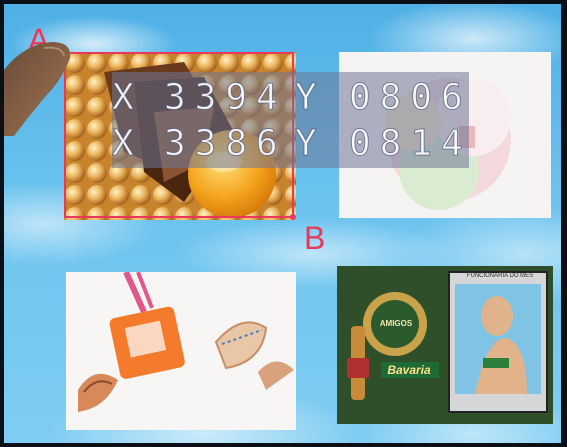  I want to click on x-value: 3394, so click(225, 98).